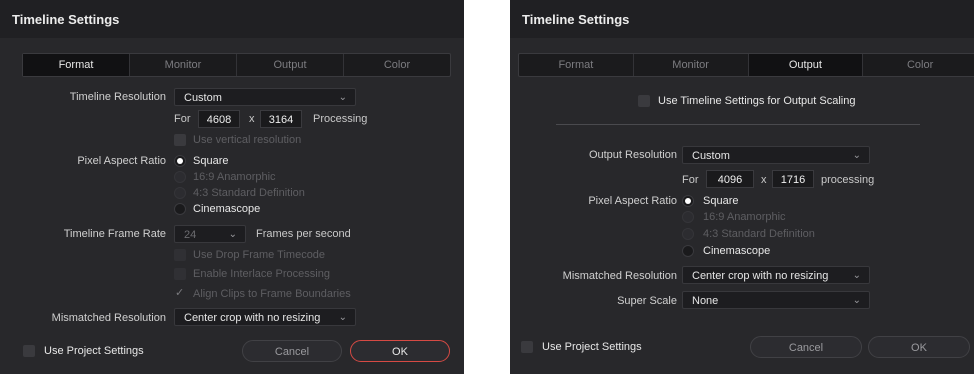  What do you see at coordinates (190, 235) in the screenshot?
I see `frame-rate-value: 24` at bounding box center [190, 235].